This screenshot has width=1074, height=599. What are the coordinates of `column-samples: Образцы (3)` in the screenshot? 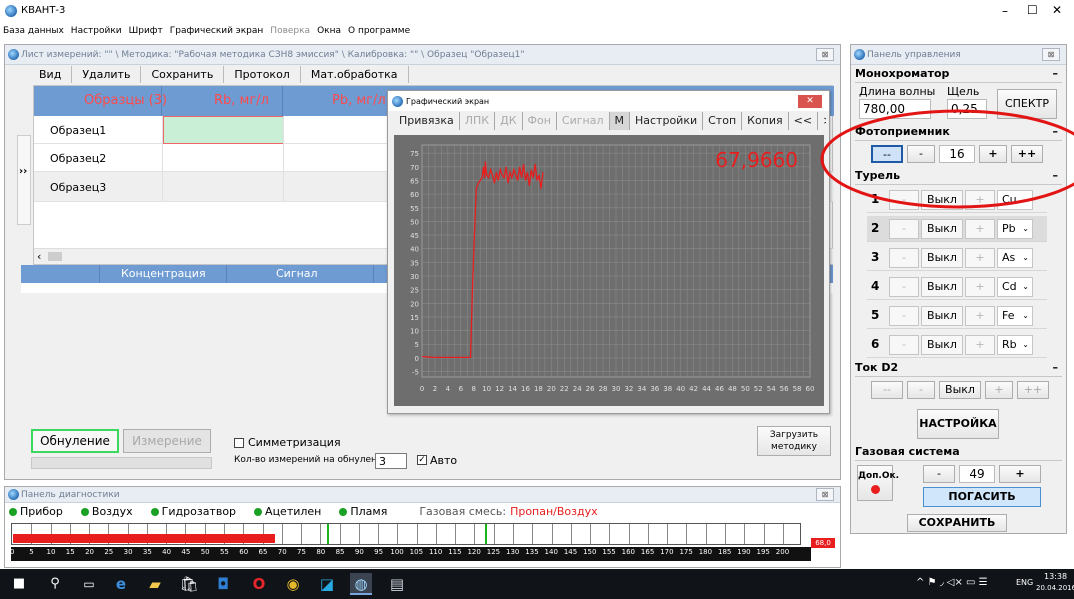 It's located at (125, 100).